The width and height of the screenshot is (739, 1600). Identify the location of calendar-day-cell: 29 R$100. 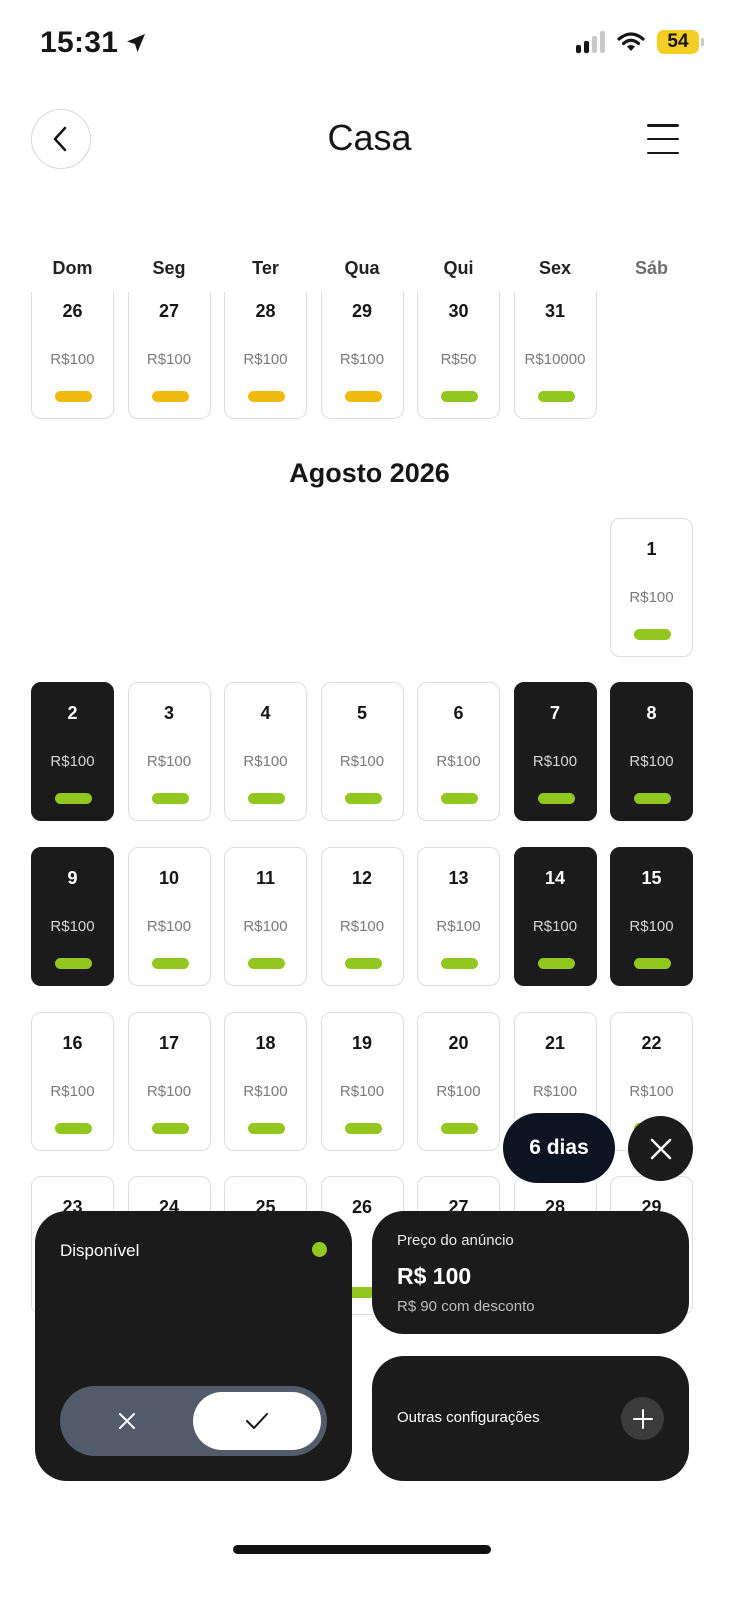
(362, 355).